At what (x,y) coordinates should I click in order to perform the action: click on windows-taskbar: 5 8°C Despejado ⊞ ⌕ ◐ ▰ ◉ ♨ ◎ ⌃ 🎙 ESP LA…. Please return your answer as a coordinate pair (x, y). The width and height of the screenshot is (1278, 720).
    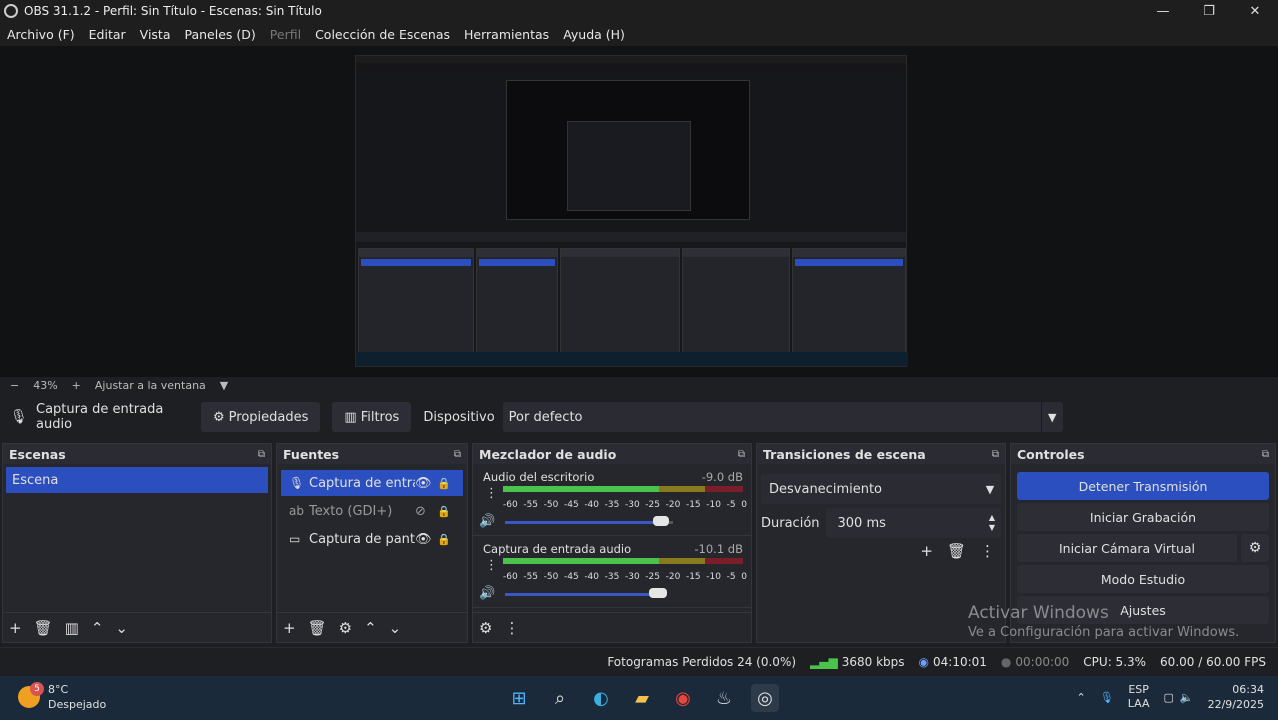
    Looking at the image, I should click on (639, 698).